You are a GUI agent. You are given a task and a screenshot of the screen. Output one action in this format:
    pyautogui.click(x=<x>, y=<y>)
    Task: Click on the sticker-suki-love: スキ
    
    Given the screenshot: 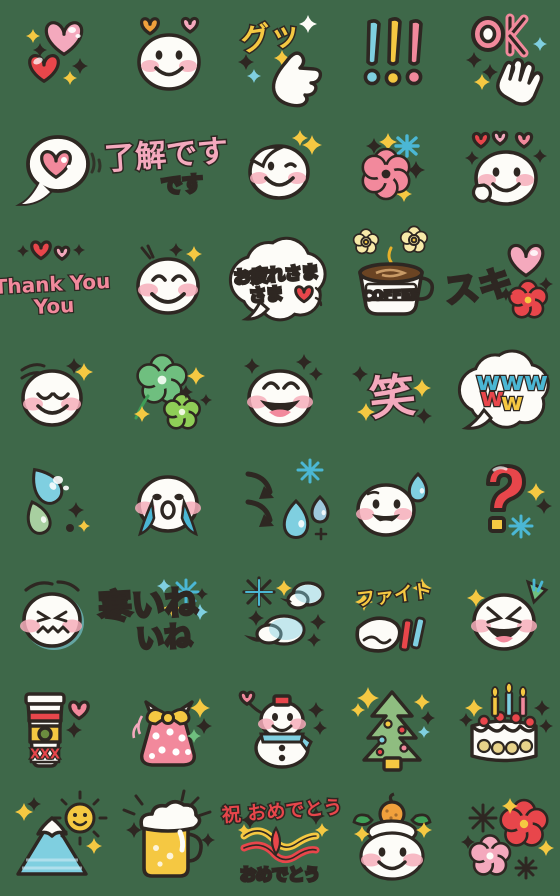 What is the action you would take?
    pyautogui.click(x=500, y=280)
    